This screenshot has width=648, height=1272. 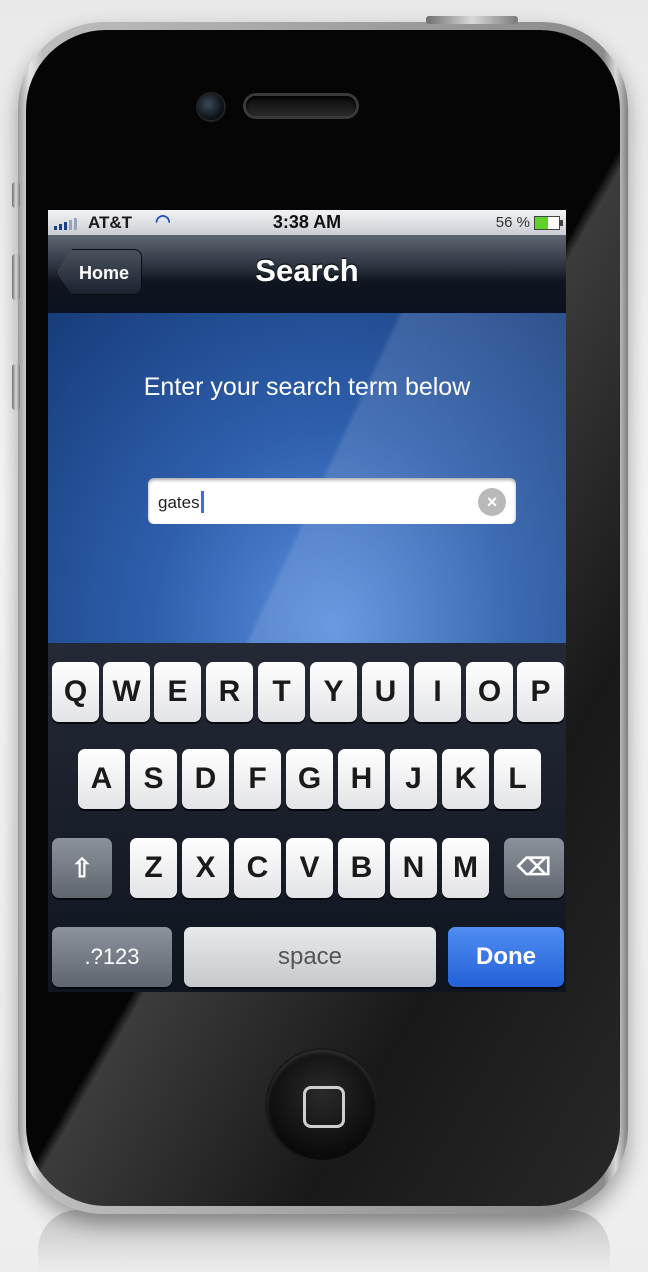 What do you see at coordinates (257, 868) in the screenshot?
I see `key-c: C` at bounding box center [257, 868].